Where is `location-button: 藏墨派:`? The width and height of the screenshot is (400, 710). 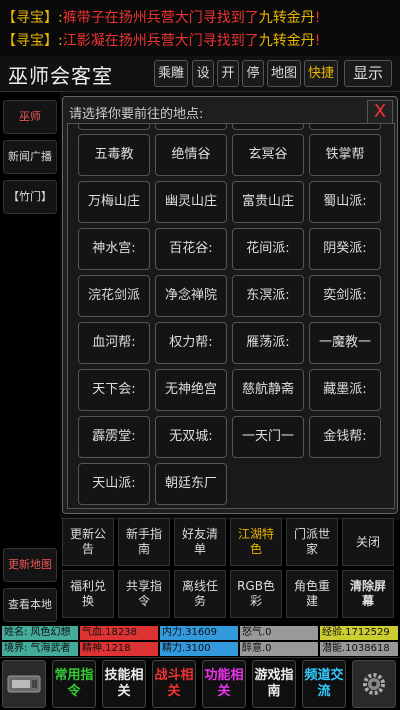
location-button: 藏墨派: is located at coordinates (345, 390).